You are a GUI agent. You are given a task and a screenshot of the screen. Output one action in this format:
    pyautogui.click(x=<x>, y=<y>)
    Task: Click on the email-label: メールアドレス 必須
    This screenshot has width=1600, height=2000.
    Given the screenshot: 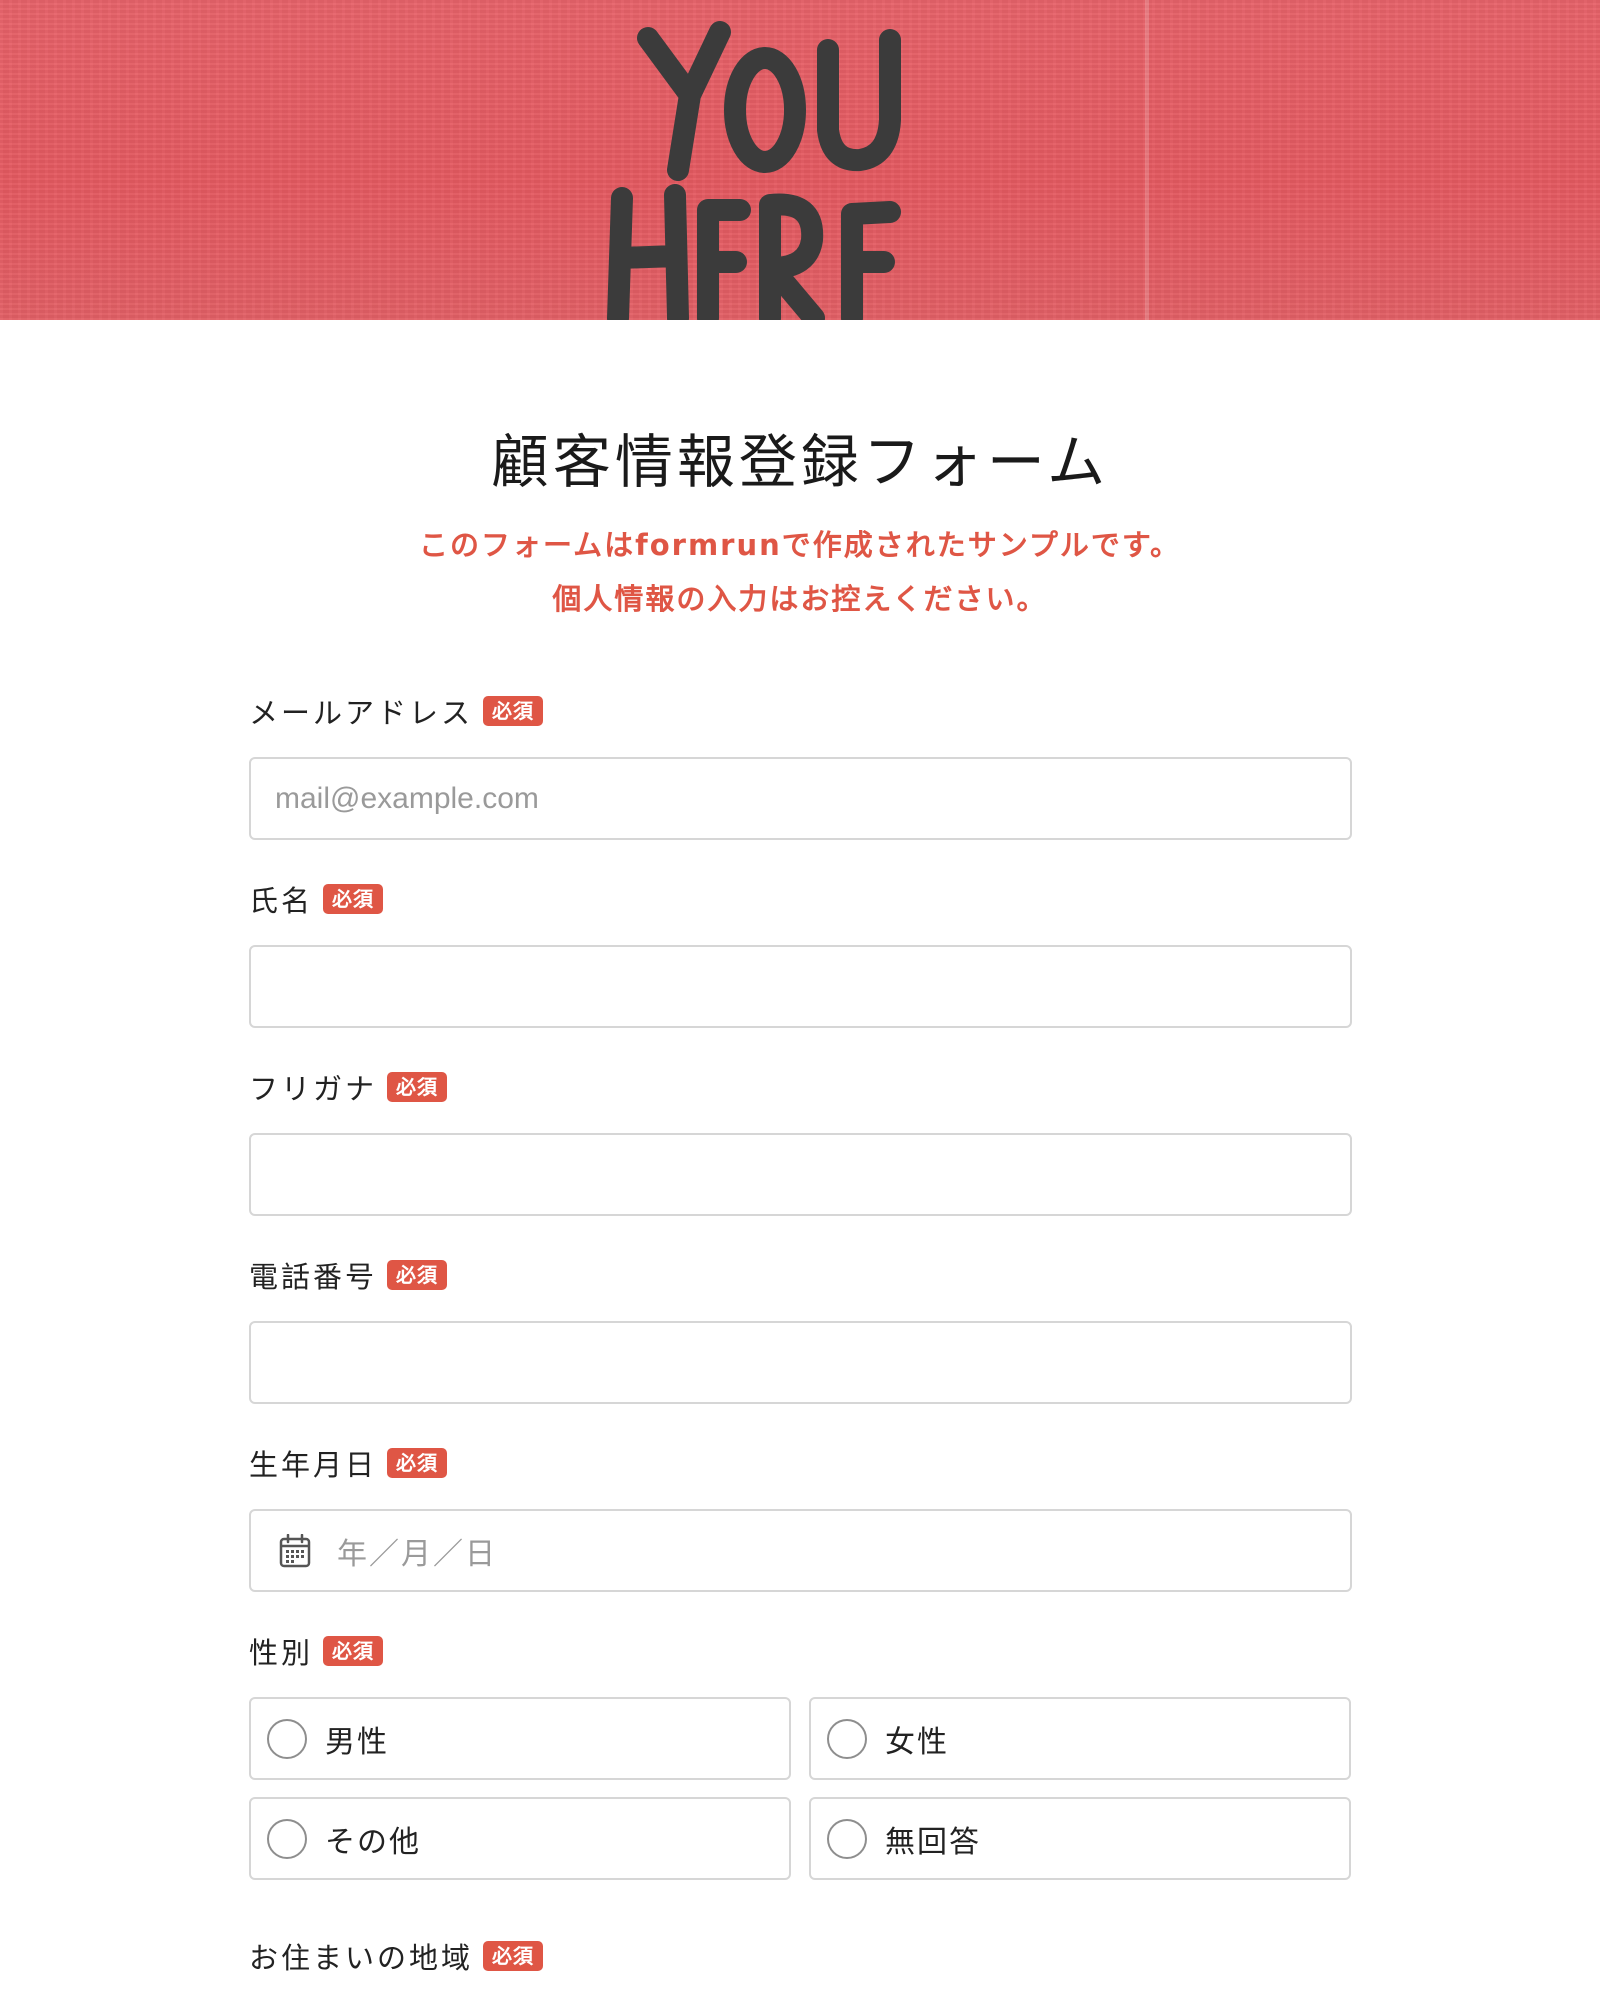 What is the action you would take?
    pyautogui.click(x=396, y=711)
    